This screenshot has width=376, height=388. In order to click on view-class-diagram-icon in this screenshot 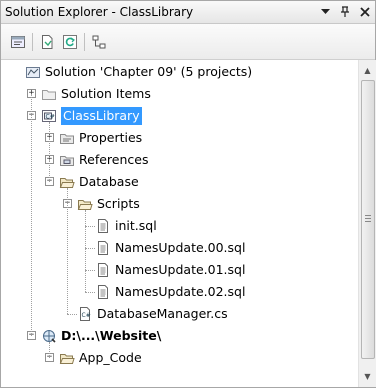, I will do `click(99, 42)`.